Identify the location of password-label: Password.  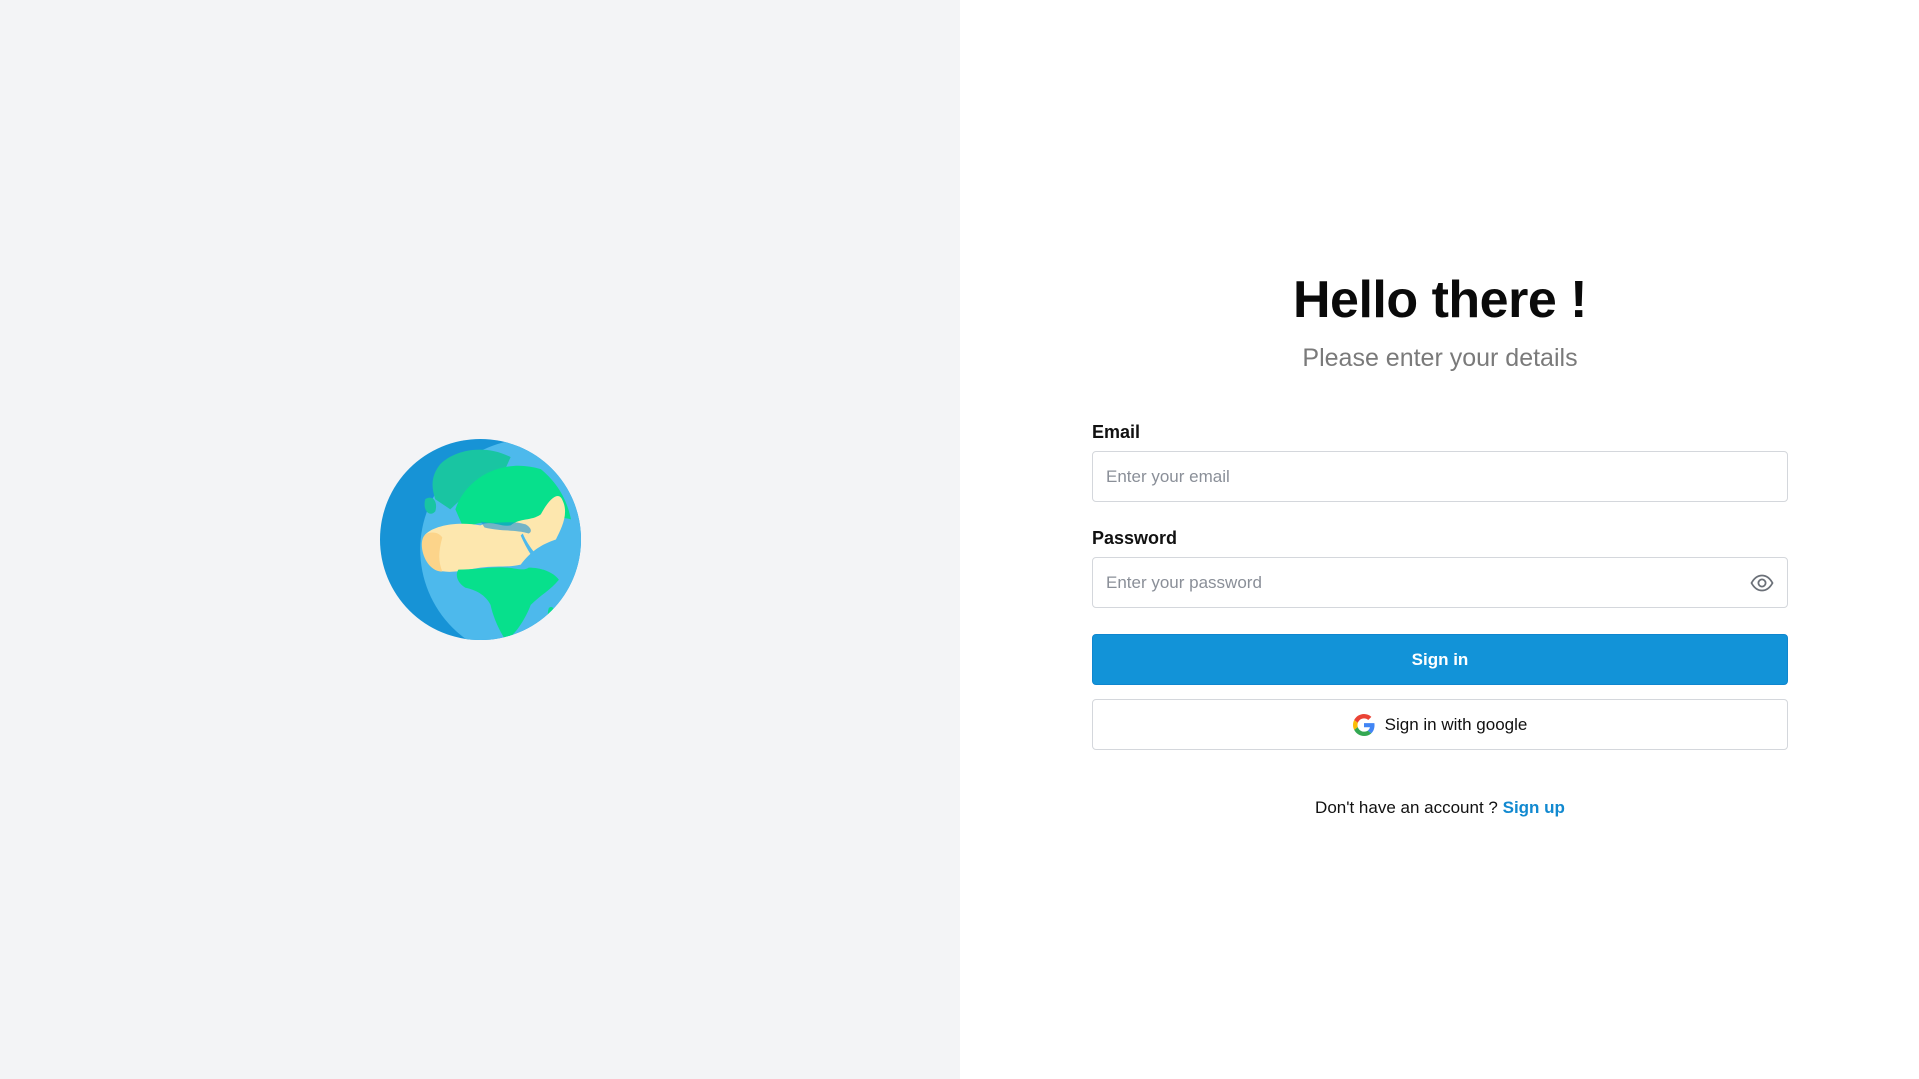
(1135, 538).